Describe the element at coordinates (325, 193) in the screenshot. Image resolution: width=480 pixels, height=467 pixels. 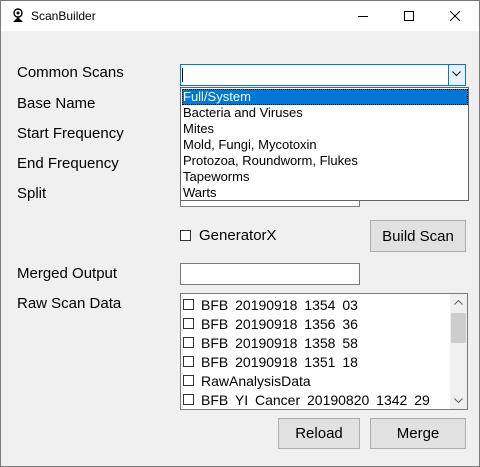
I see `dropdown-option-warts: Warts` at that location.